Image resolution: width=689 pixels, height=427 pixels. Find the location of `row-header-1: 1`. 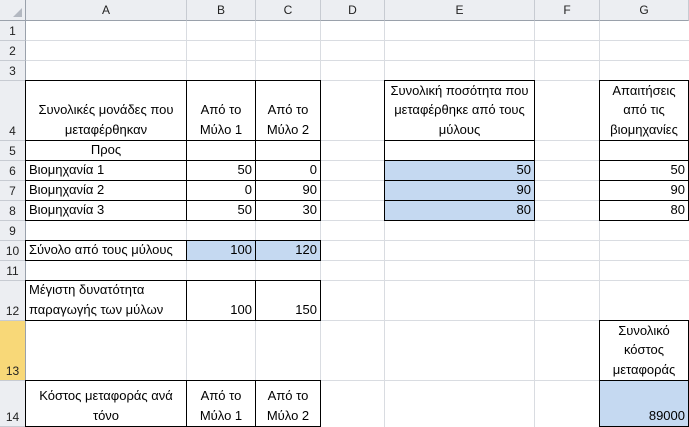

row-header-1: 1 is located at coordinates (13, 31).